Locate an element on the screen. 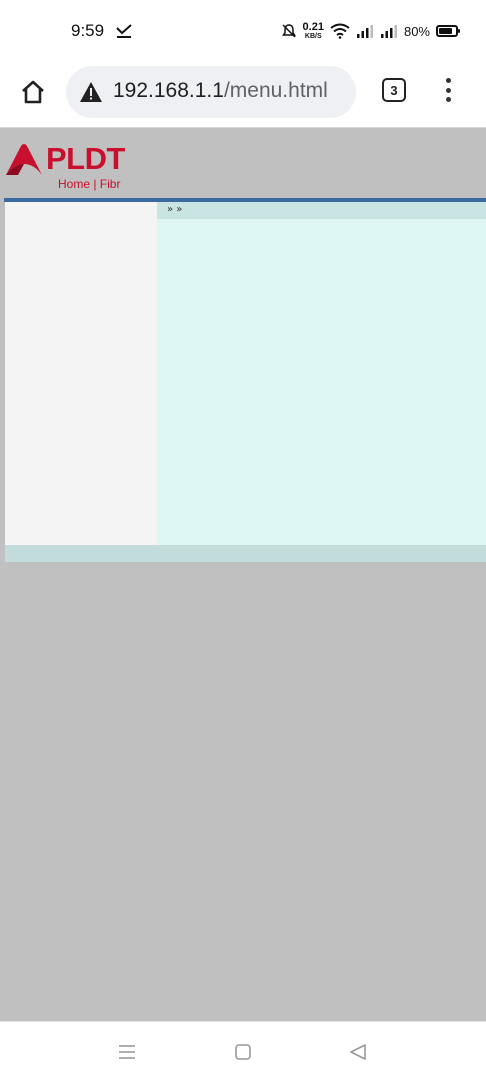 Image resolution: width=486 pixels, height=1080 pixels. url-text: 192.168.1.1/menu.html is located at coordinates (220, 91).